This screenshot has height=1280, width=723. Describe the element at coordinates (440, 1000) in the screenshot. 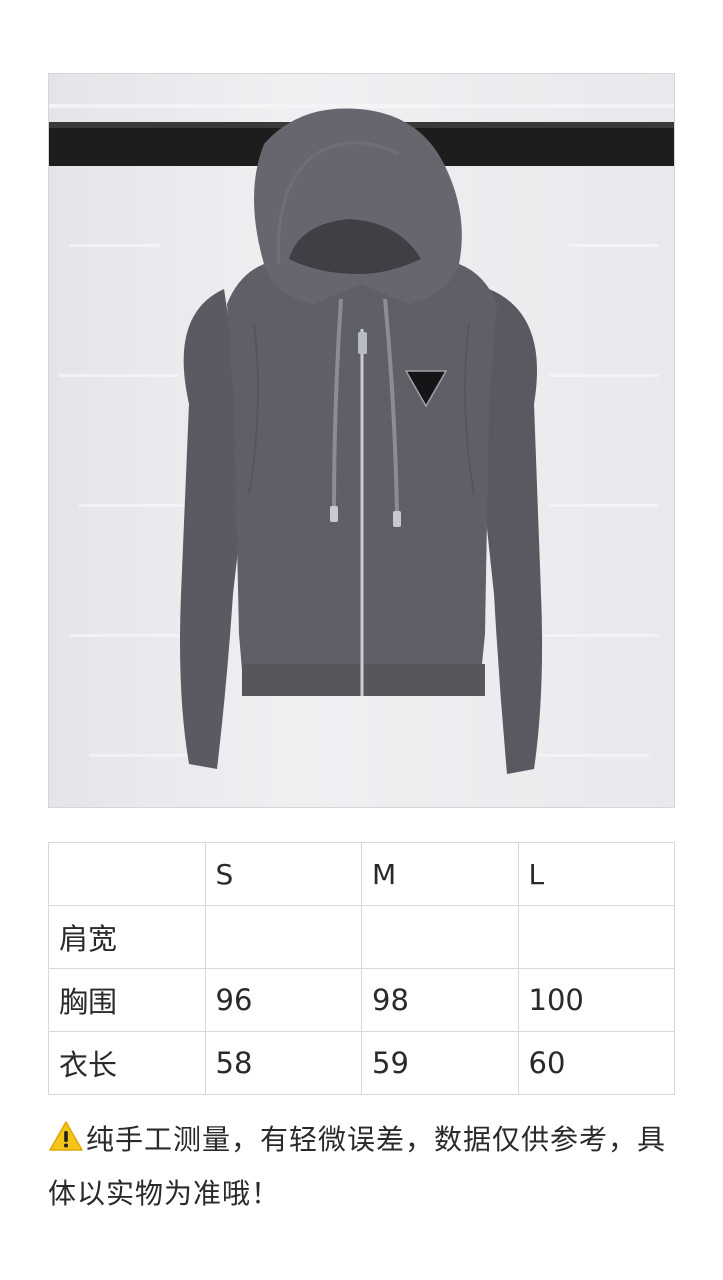

I see `table-cell: 98` at that location.